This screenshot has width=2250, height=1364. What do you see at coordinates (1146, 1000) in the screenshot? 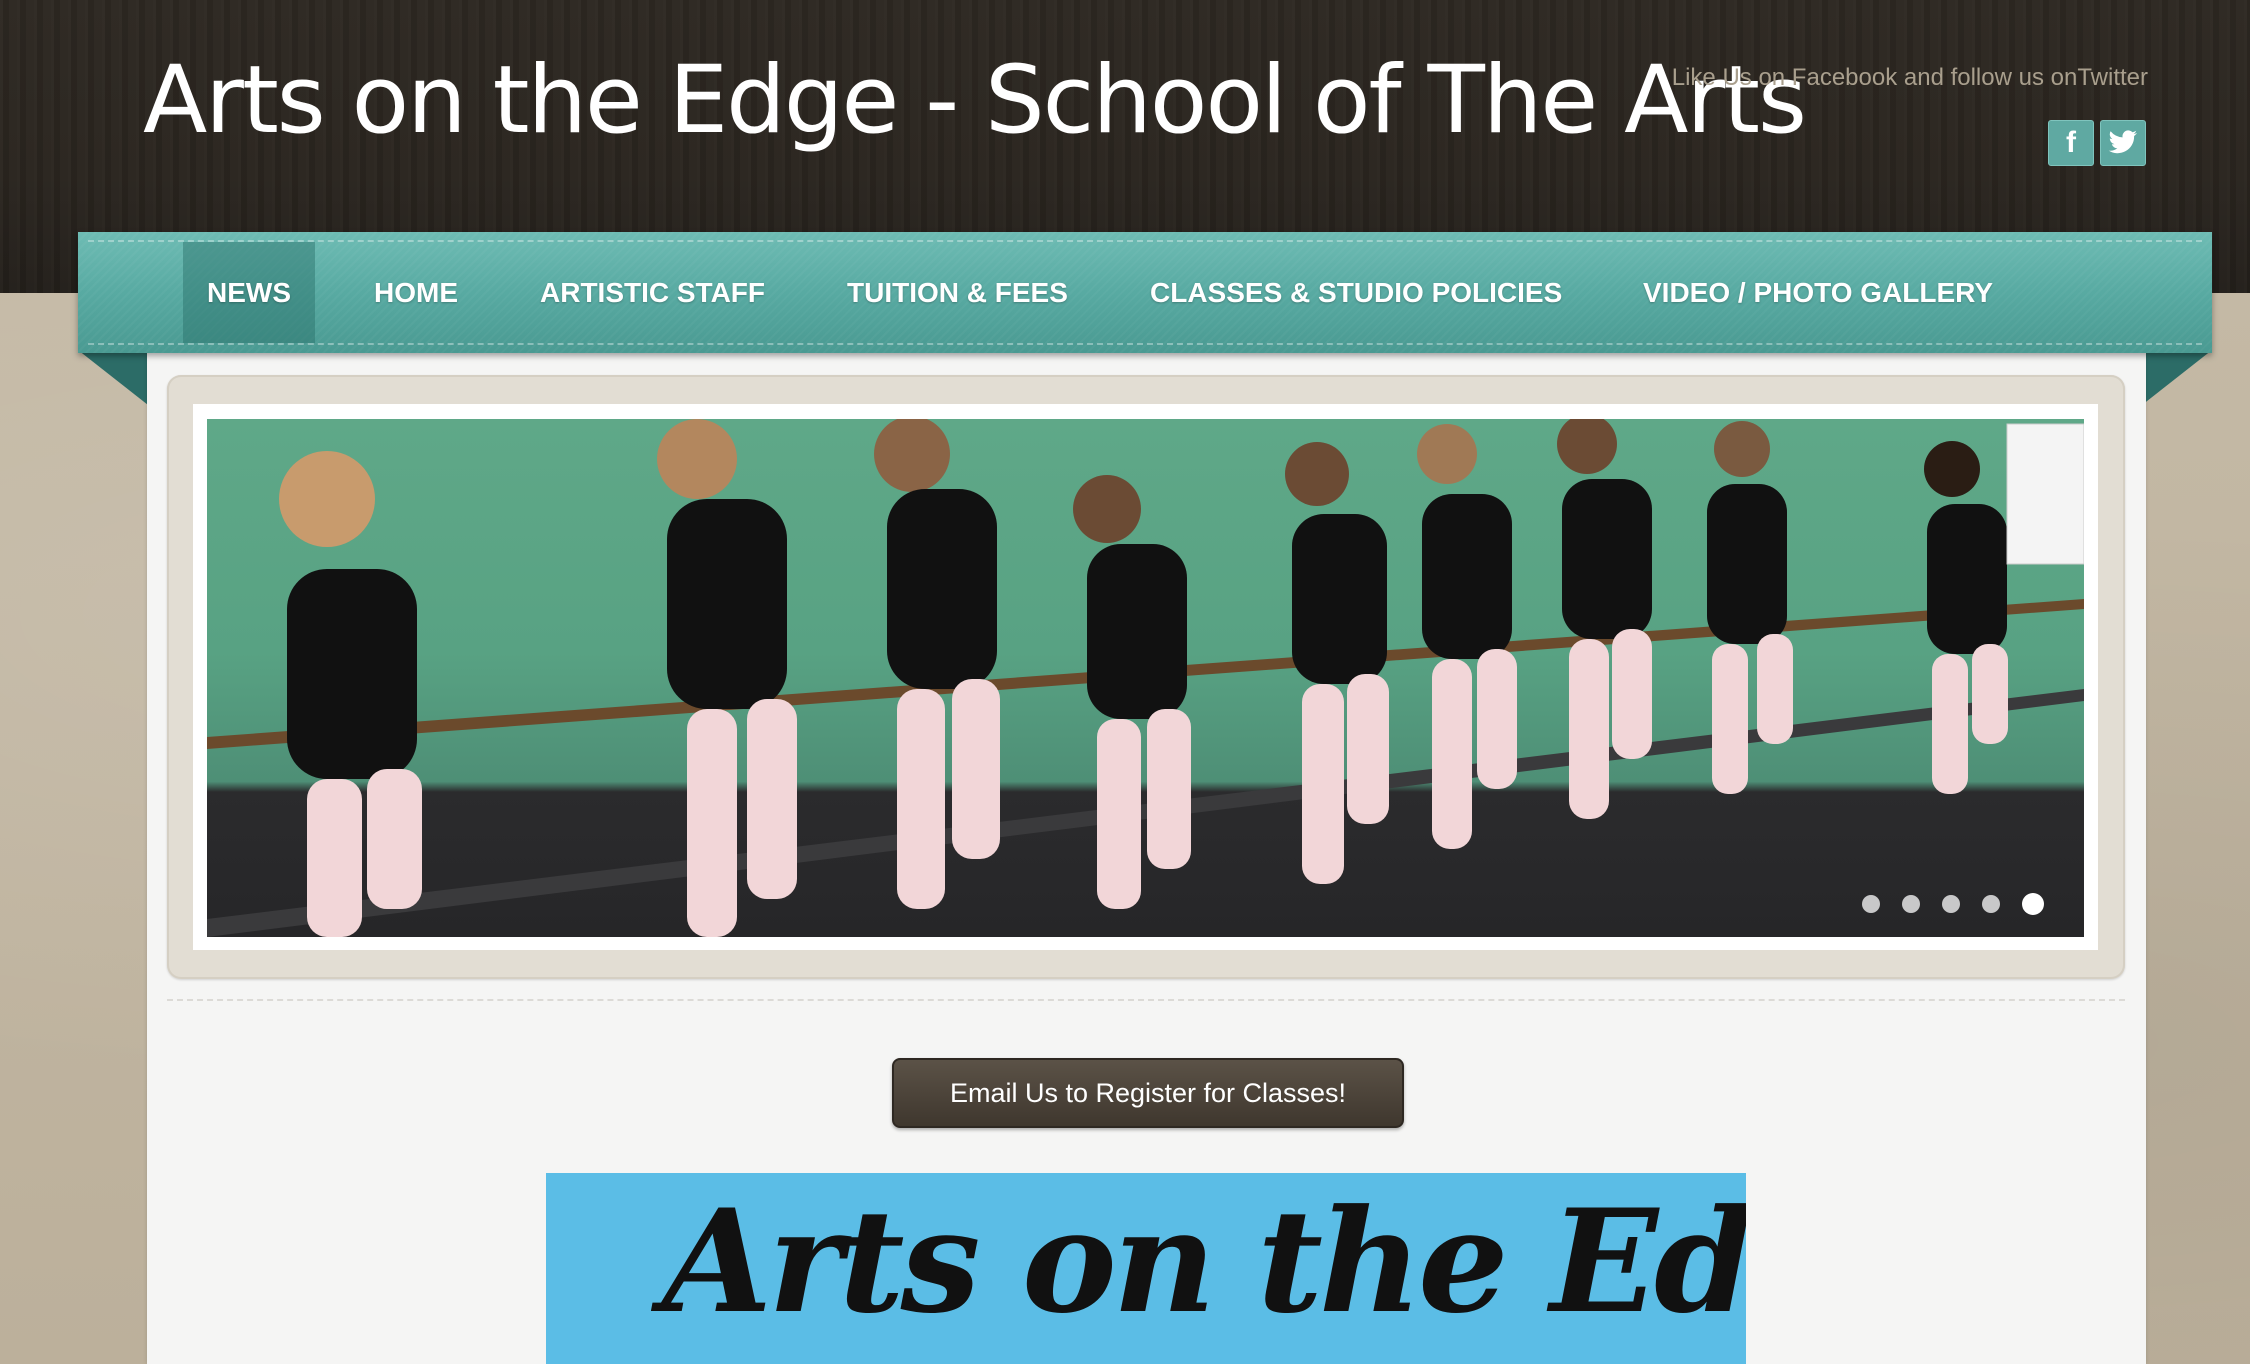
I see `content-divider` at bounding box center [1146, 1000].